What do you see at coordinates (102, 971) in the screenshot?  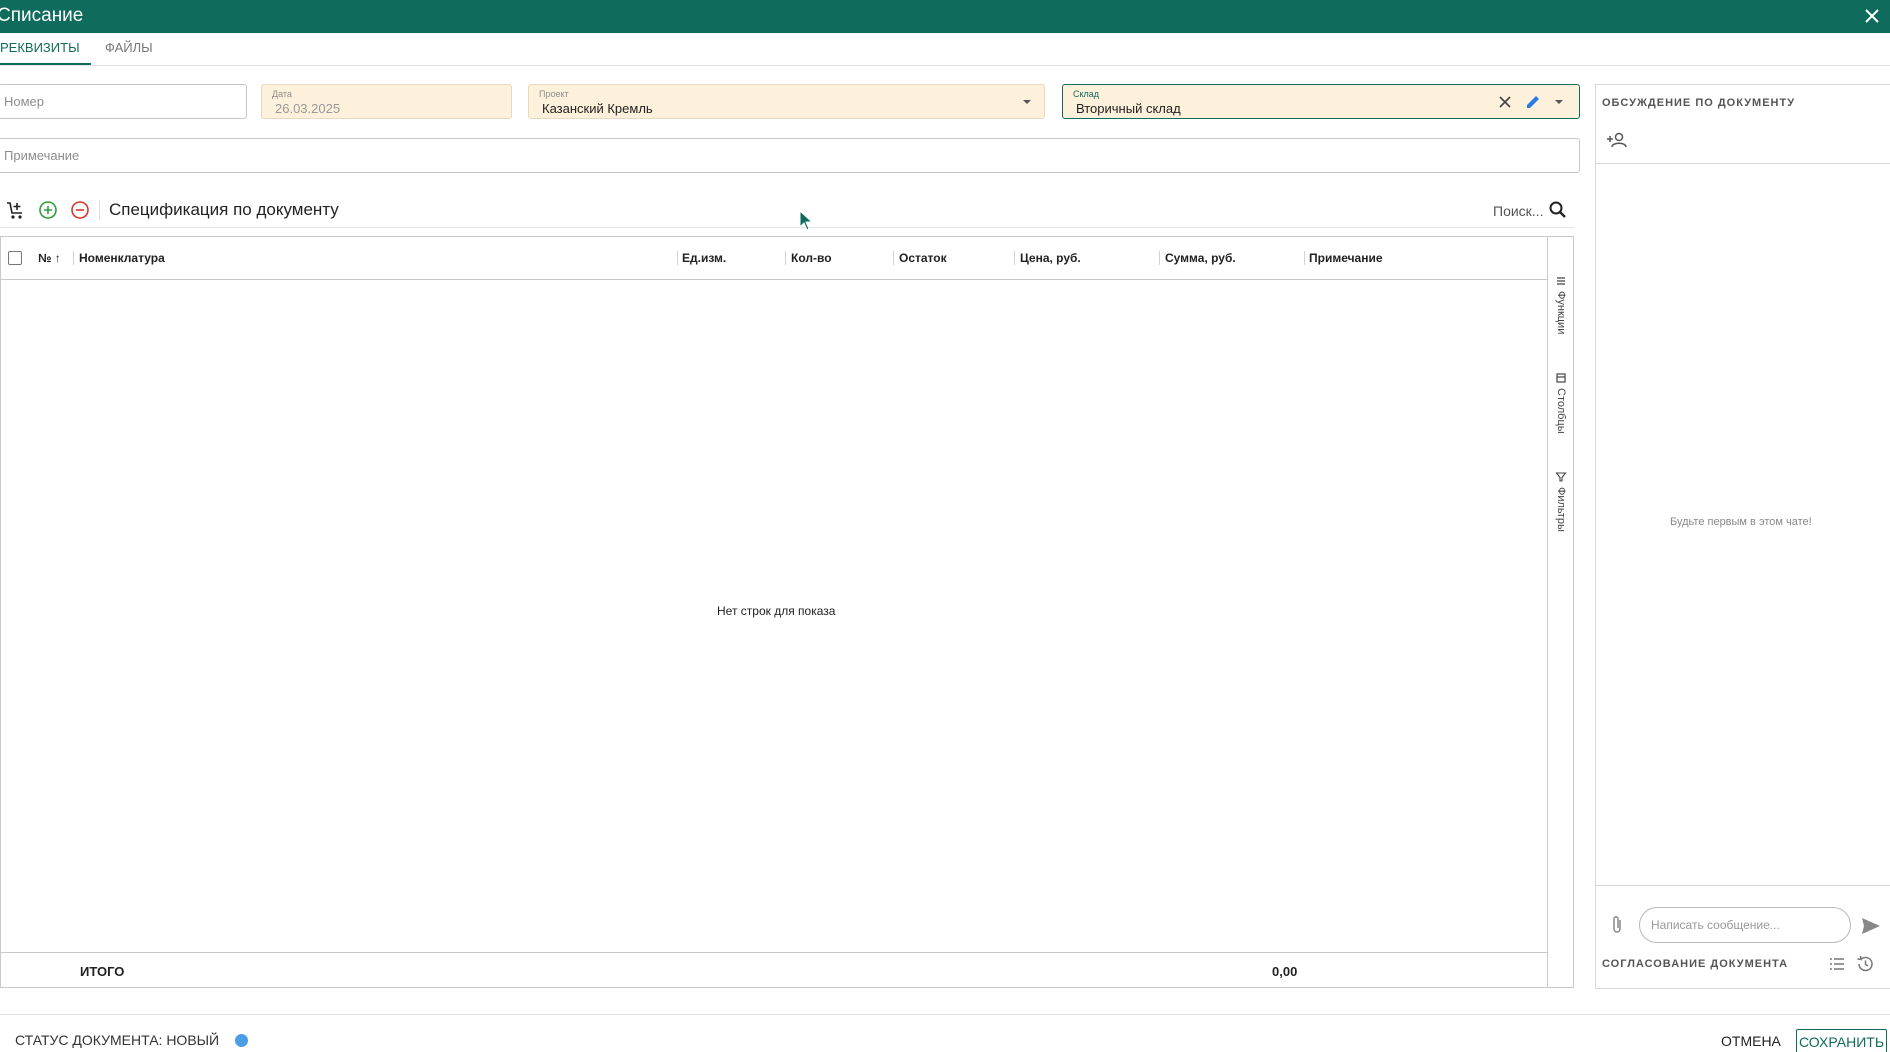 I see `total-label: ИТОГО` at bounding box center [102, 971].